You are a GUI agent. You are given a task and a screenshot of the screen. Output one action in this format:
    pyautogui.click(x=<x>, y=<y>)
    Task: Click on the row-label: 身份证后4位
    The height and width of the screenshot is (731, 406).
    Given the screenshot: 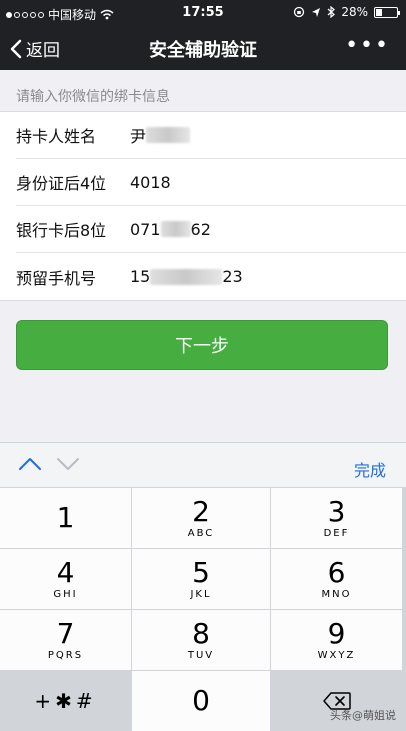 What is the action you would take?
    pyautogui.click(x=61, y=183)
    